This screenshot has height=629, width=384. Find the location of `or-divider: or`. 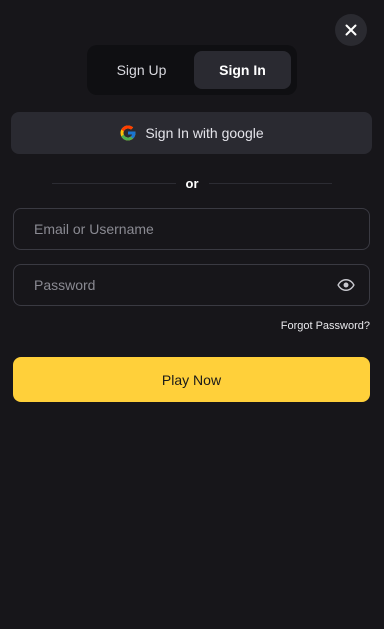

or-divider: or is located at coordinates (192, 183).